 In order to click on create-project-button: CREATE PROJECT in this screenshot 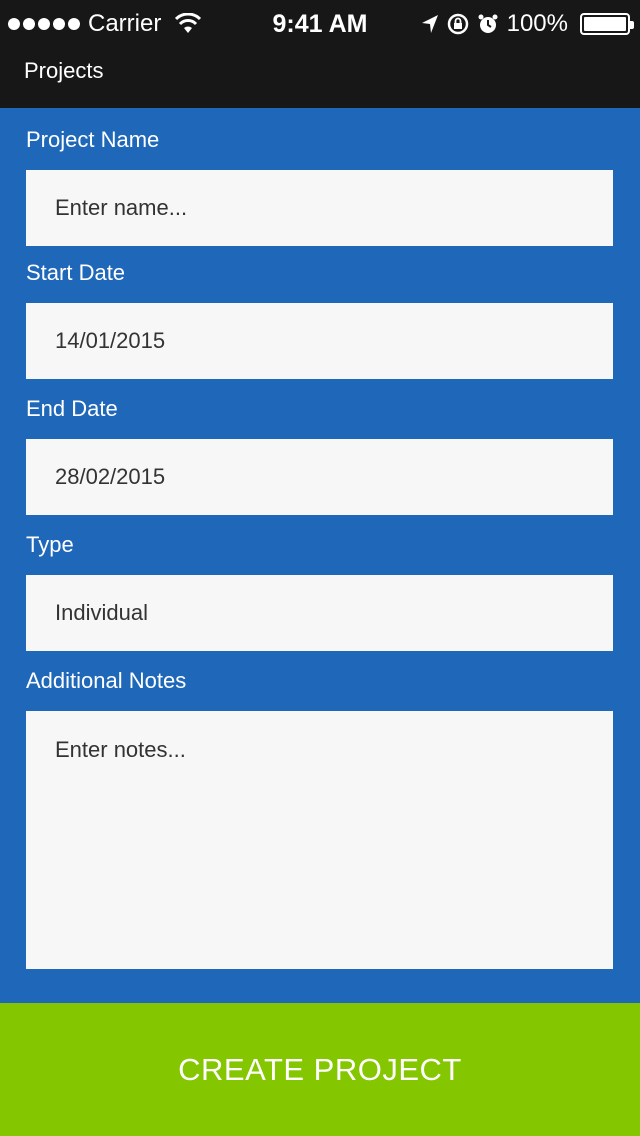, I will do `click(320, 1069)`.